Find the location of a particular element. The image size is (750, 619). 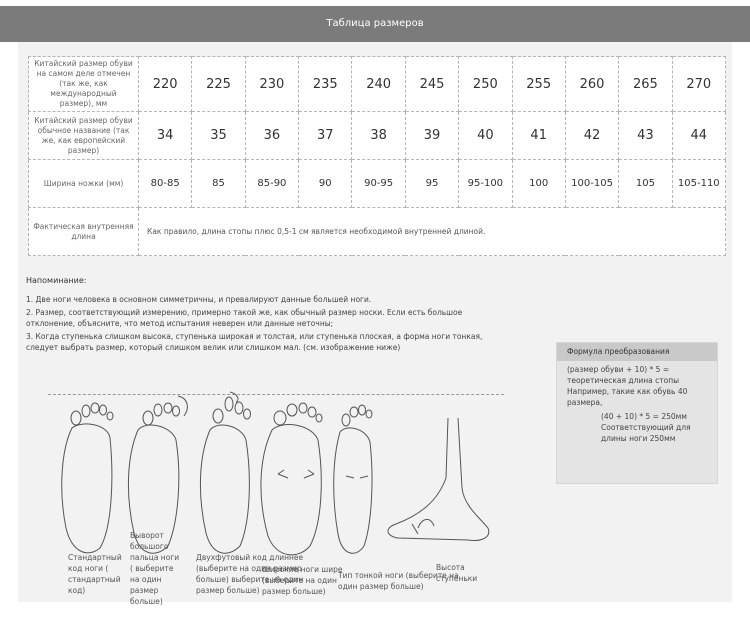

table-cell: 85-90 is located at coordinates (272, 183).